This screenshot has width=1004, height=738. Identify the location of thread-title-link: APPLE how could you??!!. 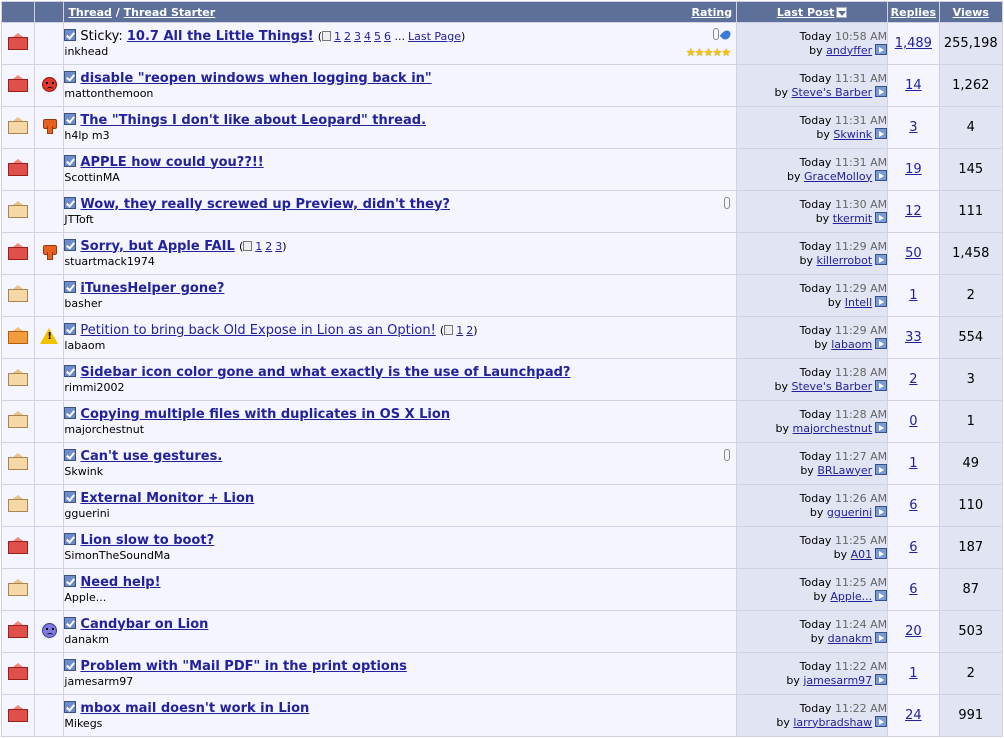
(171, 162).